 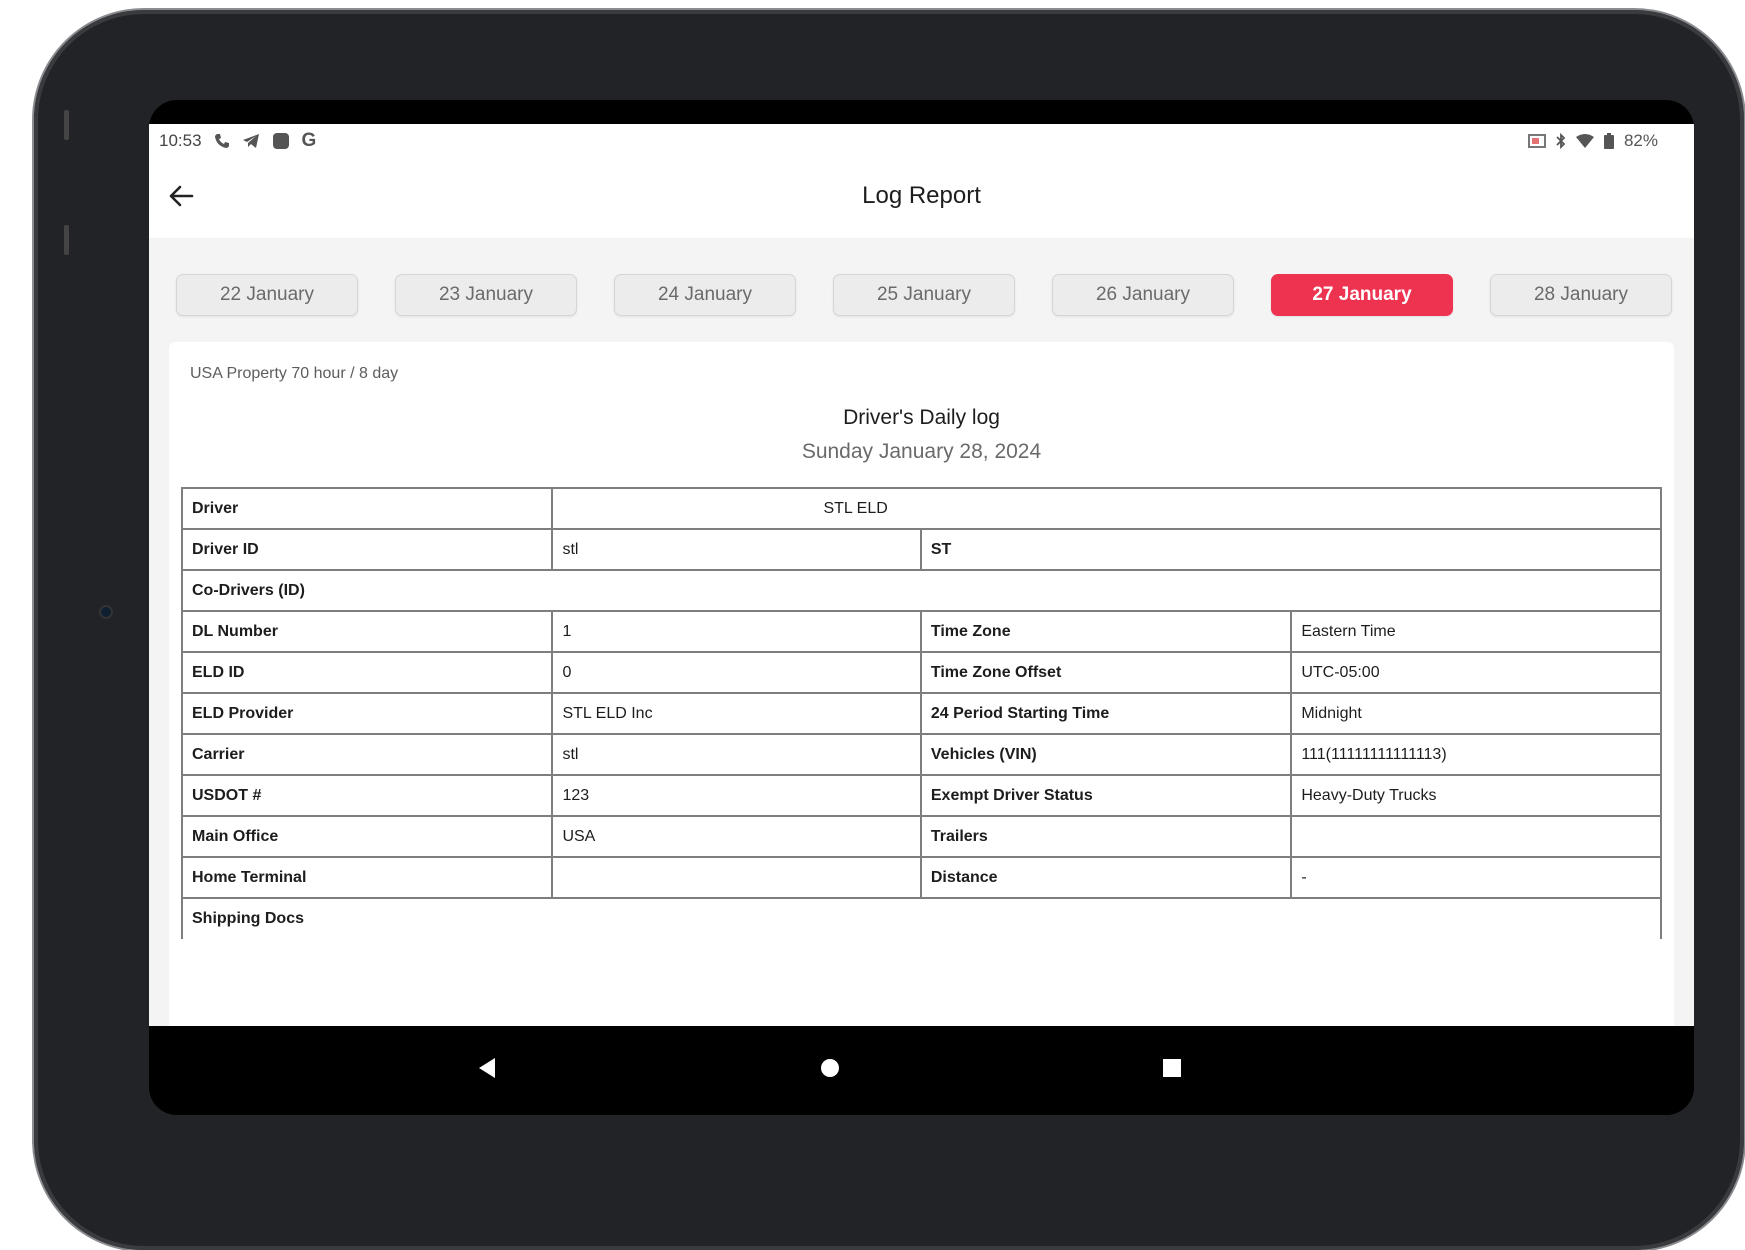 I want to click on co-drivers-label: Co-Drivers (ID), so click(x=921, y=590).